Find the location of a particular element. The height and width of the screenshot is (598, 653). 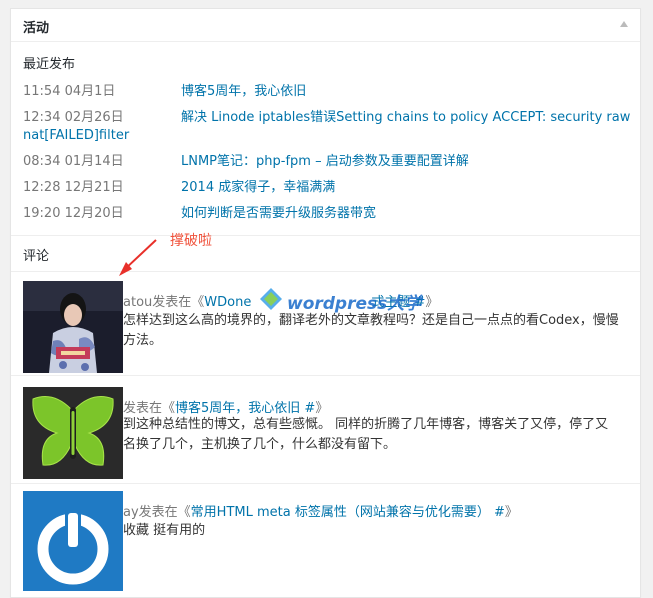

annotation-arrow-icon is located at coordinates (138, 257).